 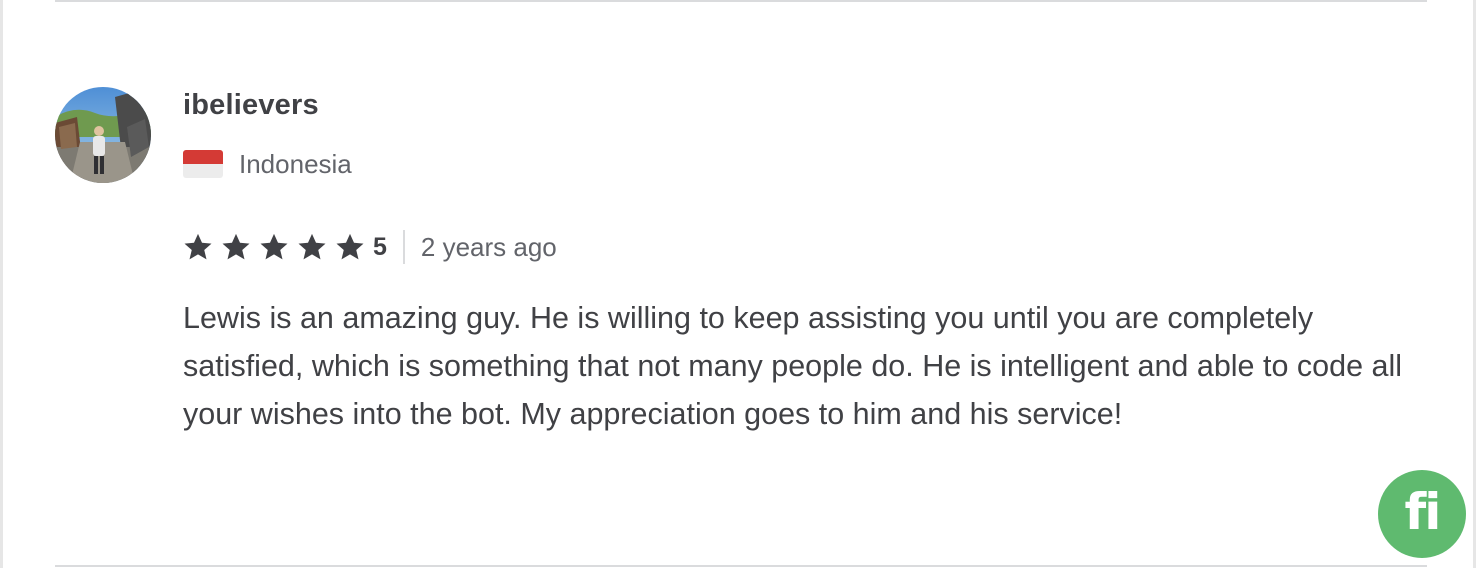 I want to click on avatar-photo, so click(x=103, y=135).